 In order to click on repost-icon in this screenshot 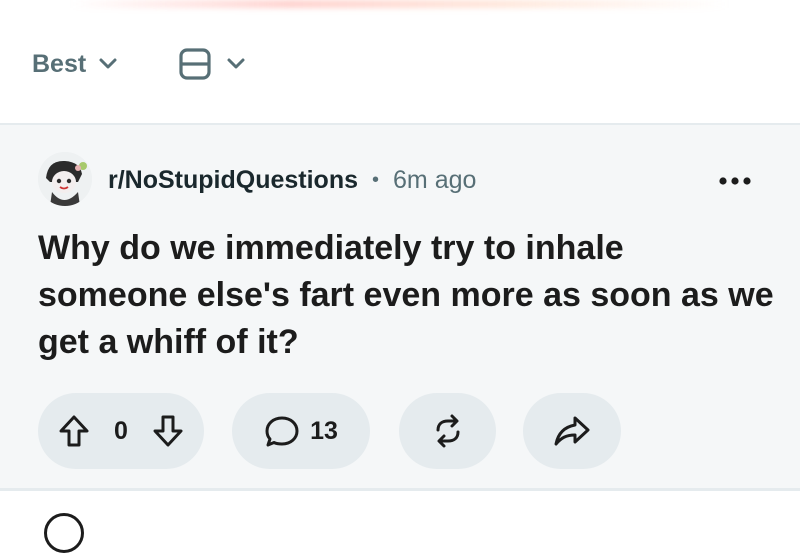, I will do `click(447, 431)`.